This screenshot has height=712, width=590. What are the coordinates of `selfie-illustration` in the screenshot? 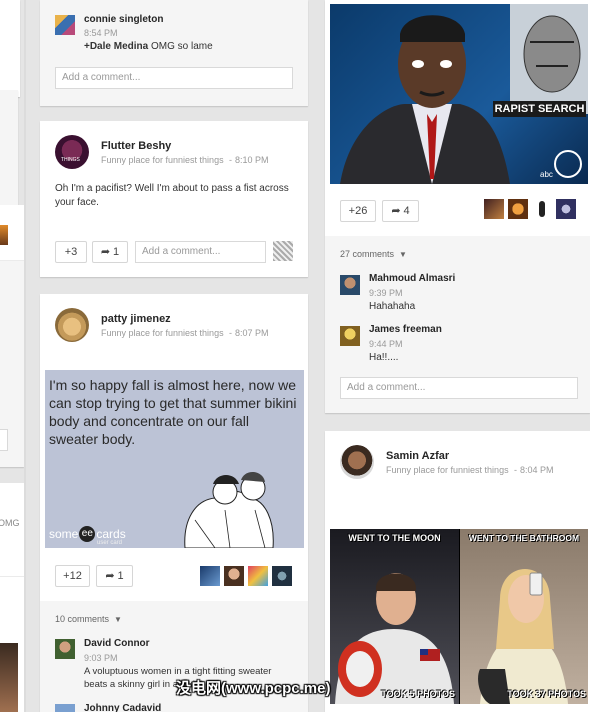 It's located at (523, 636).